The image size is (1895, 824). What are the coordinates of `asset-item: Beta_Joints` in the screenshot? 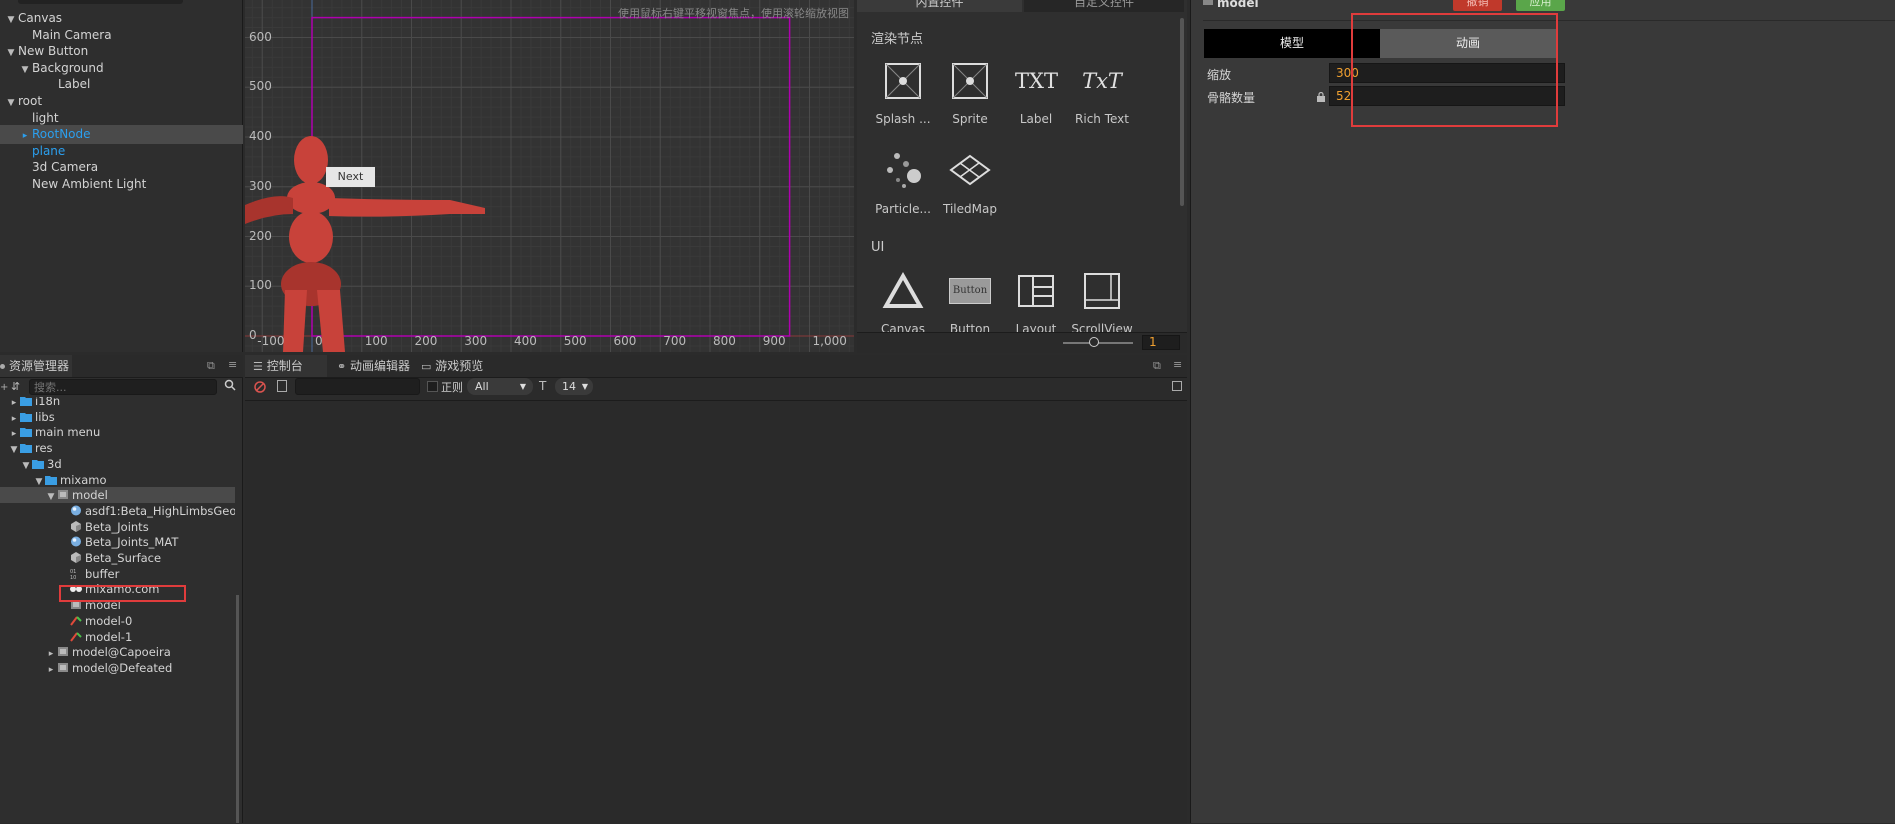 It's located at (117, 527).